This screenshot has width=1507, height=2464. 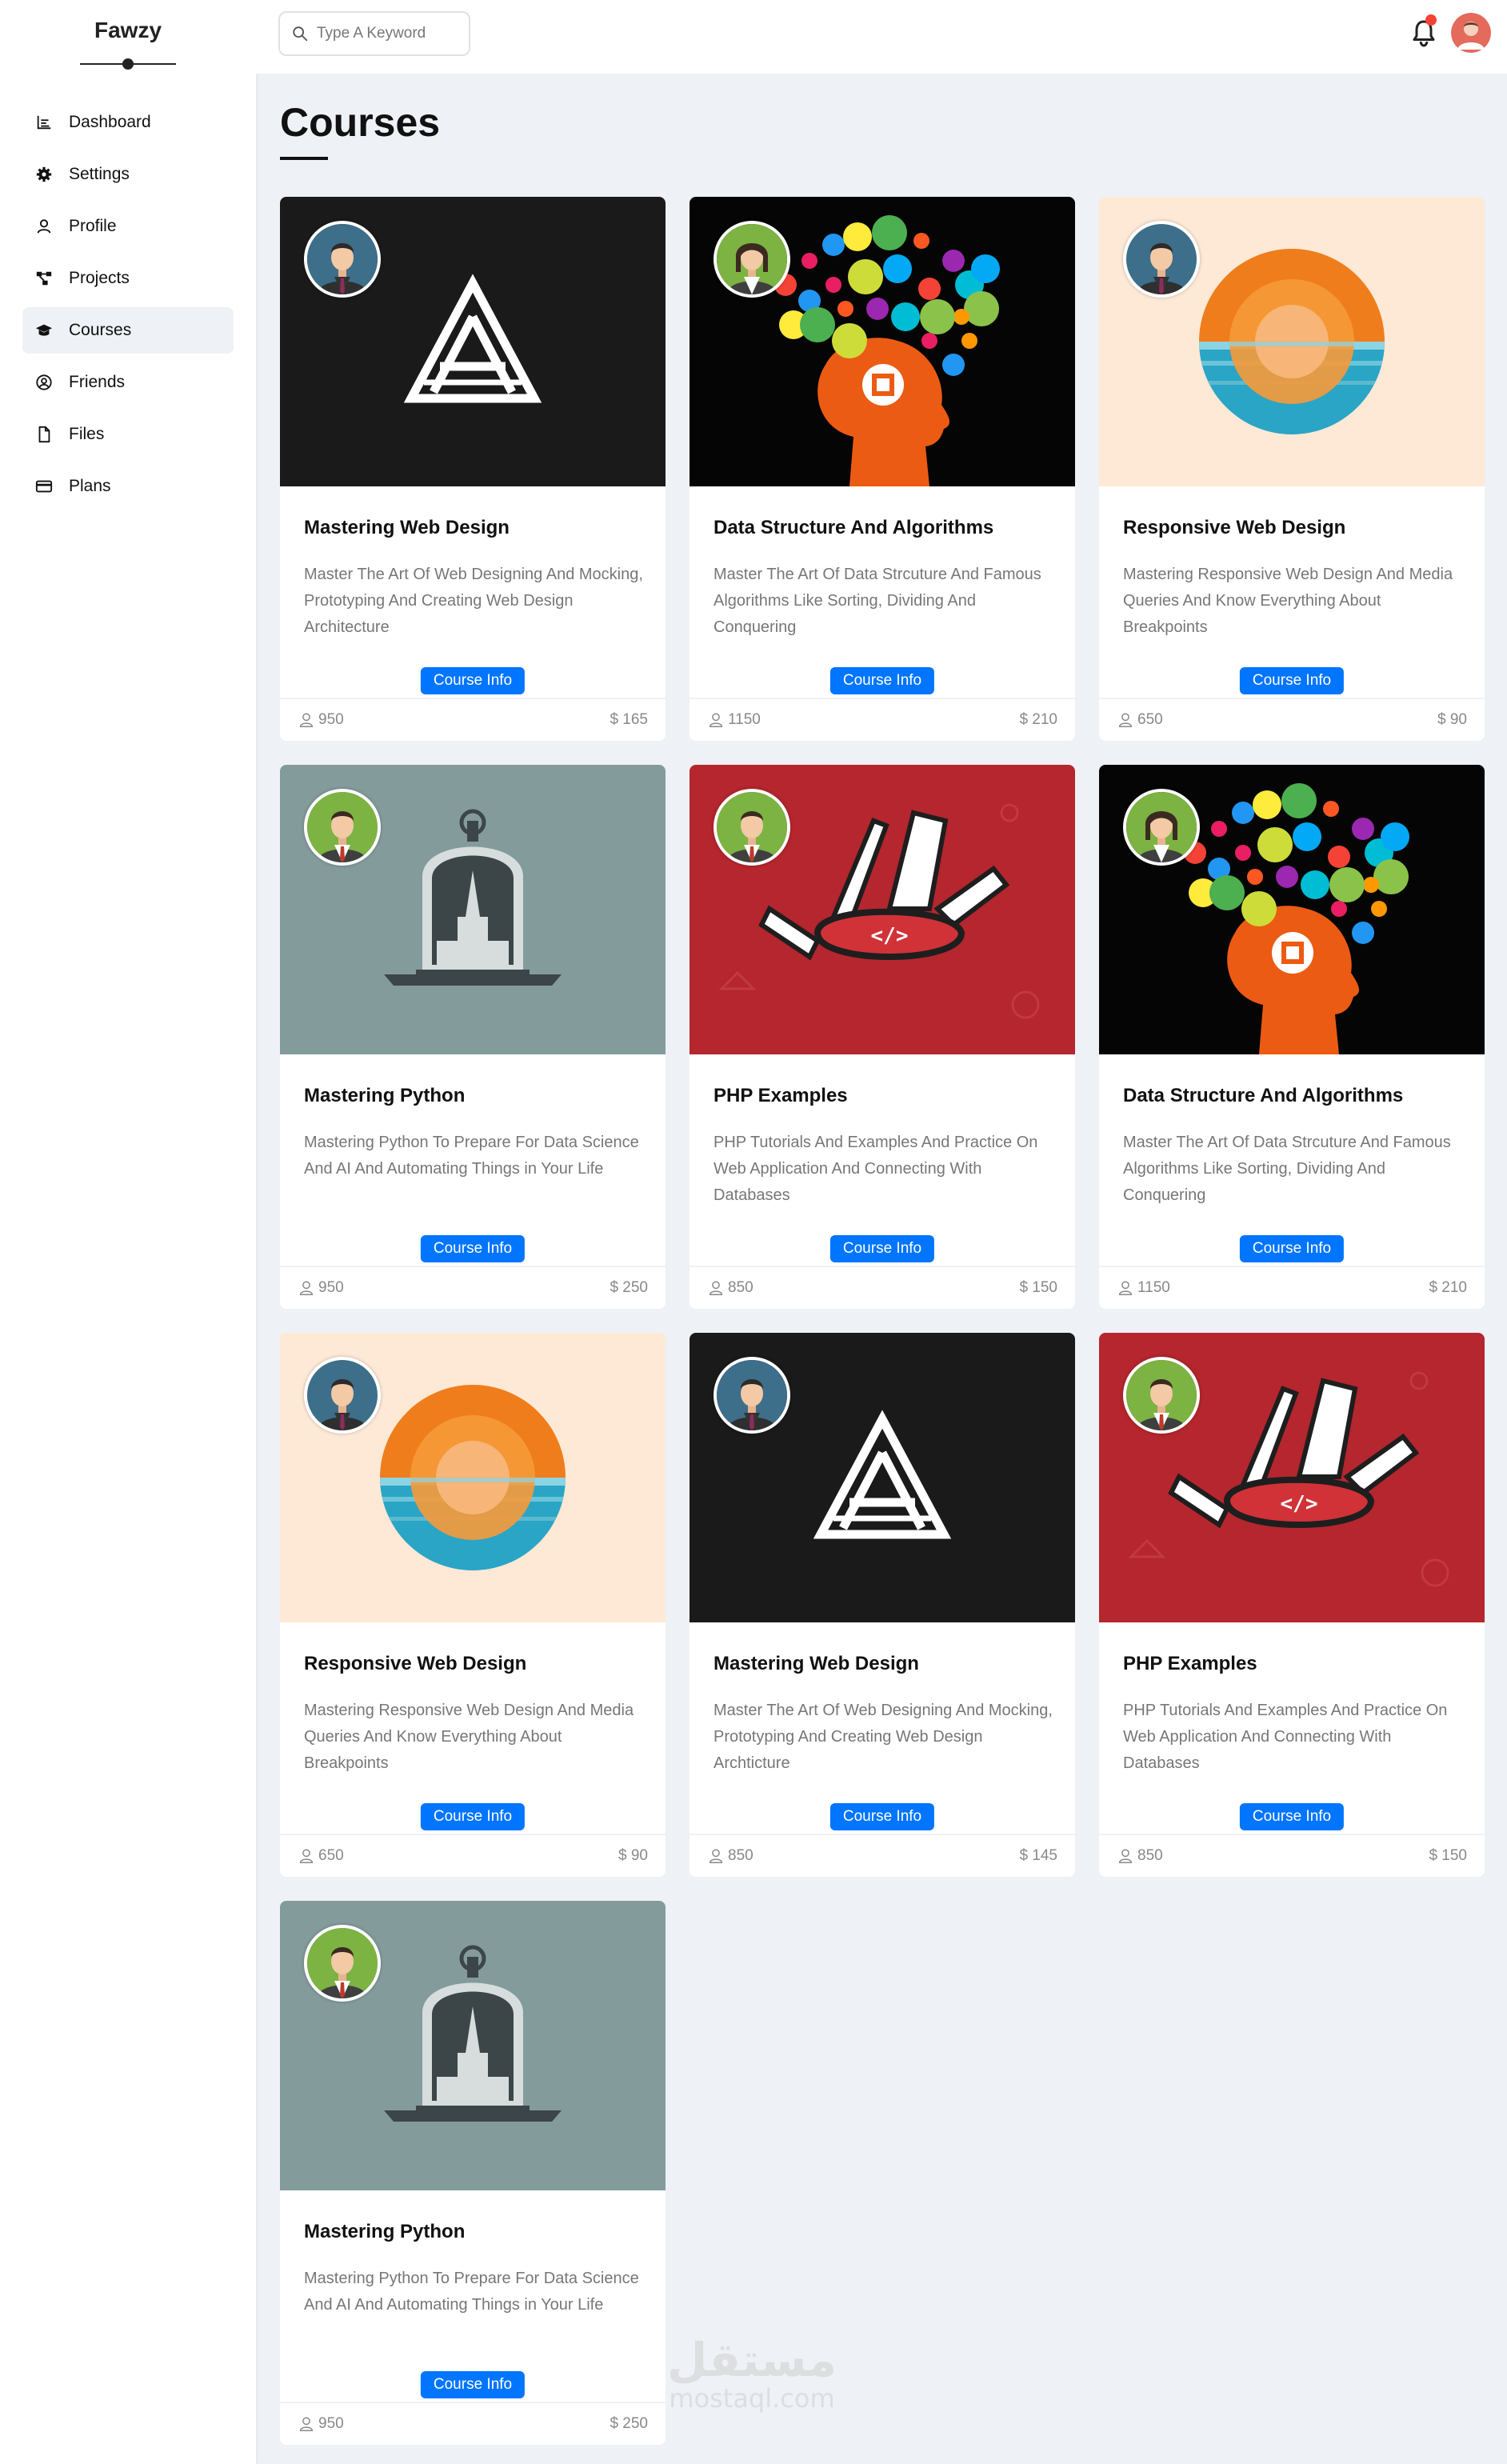 I want to click on search-box, so click(x=374, y=33).